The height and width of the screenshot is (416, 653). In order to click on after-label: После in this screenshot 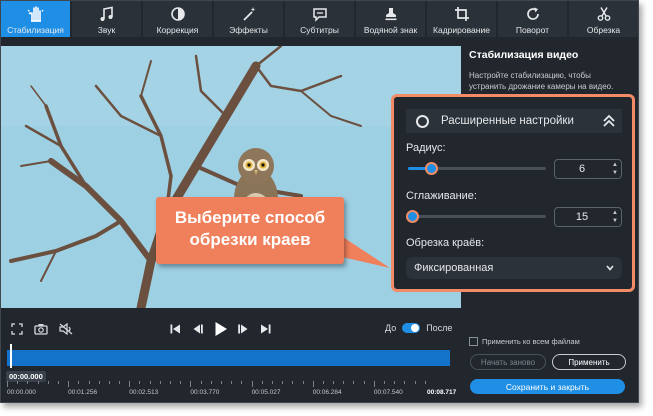, I will do `click(439, 328)`.